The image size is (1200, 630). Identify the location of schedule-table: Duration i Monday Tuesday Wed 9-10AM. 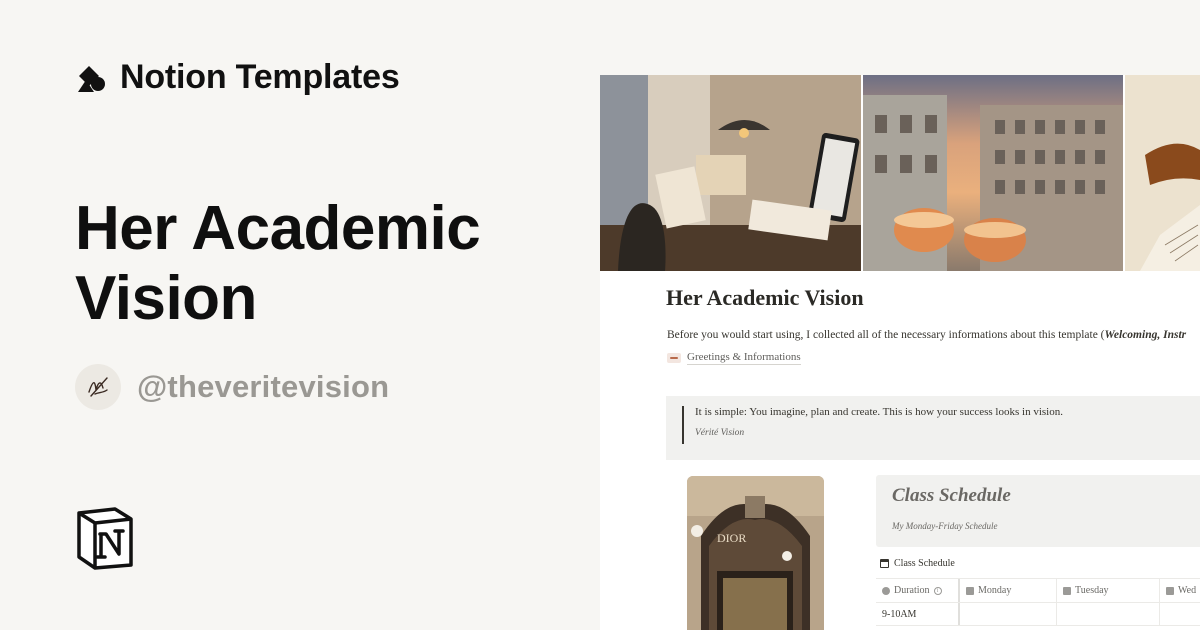
(1038, 602).